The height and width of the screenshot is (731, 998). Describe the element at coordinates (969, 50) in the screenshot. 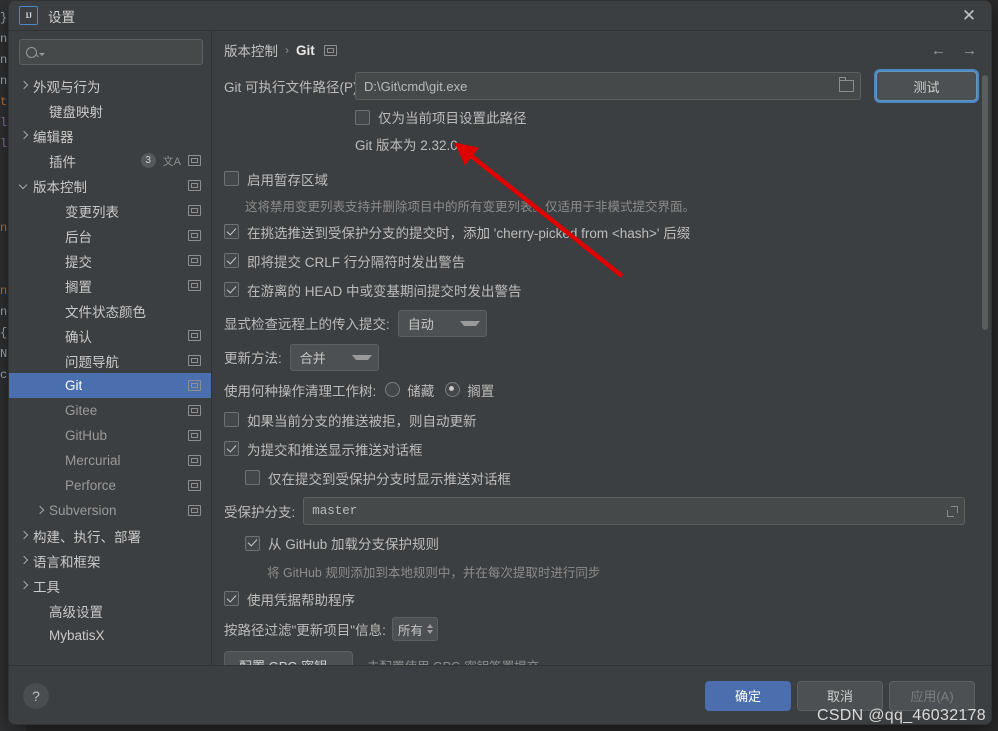

I see `forward-arrow-icon: →` at that location.